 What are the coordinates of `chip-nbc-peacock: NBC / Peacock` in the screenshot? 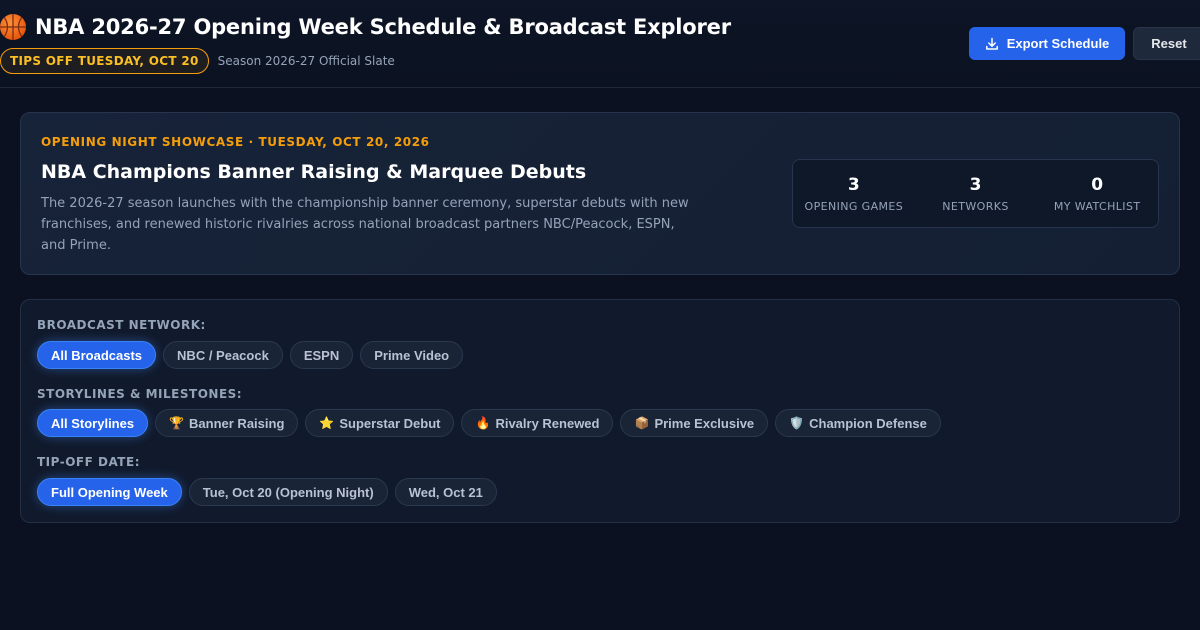 It's located at (223, 355).